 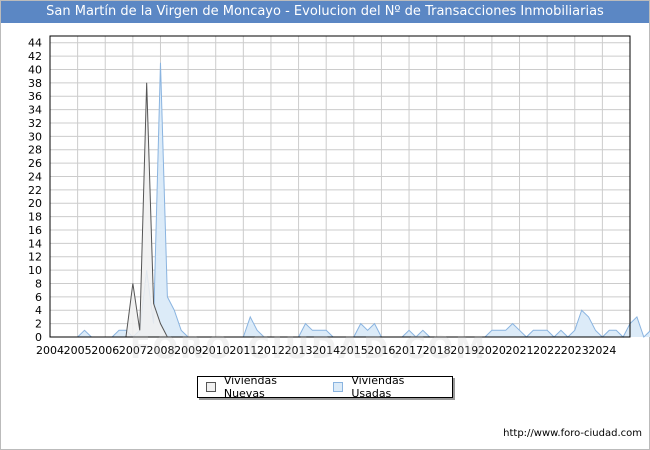 I want to click on y-tick-label: 36, so click(x=35, y=96).